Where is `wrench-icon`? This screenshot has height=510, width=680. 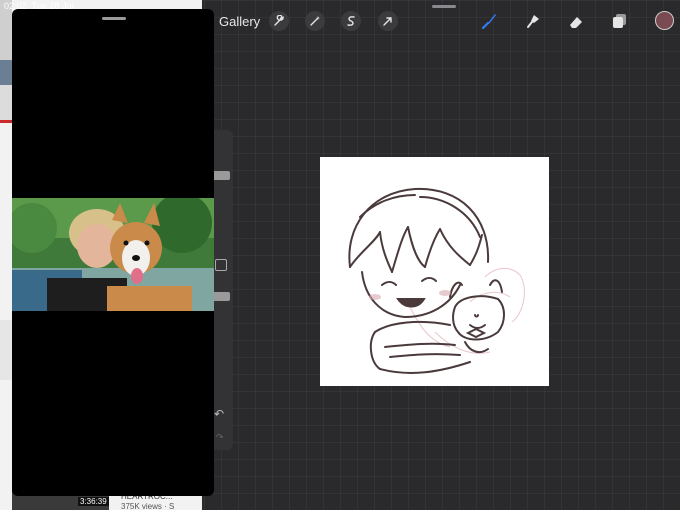 wrench-icon is located at coordinates (279, 21).